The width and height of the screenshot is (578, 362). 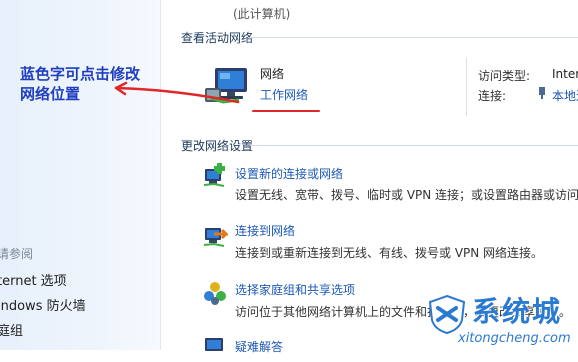 What do you see at coordinates (406, 195) in the screenshot?
I see `task-setup-connection-desc: 设置无线、宽带、拨号、临时或 VPN 连接；或设置路由器或访问` at bounding box center [406, 195].